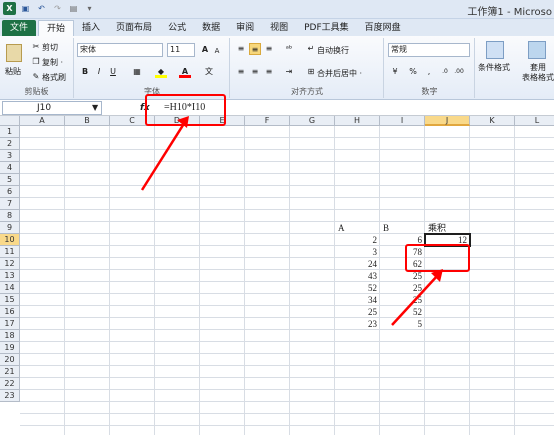 This screenshot has width=554, height=435. Describe the element at coordinates (85, 72) in the screenshot. I see `bold-button: B` at that location.